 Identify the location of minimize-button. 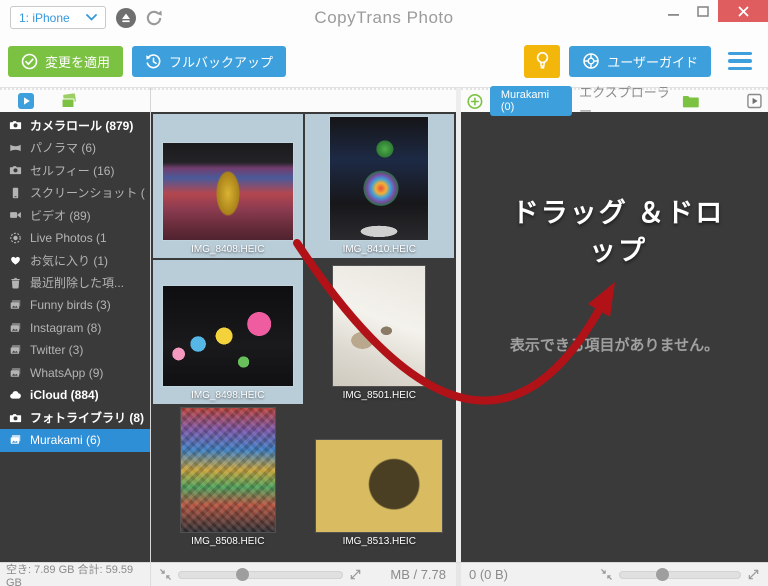
(673, 11).